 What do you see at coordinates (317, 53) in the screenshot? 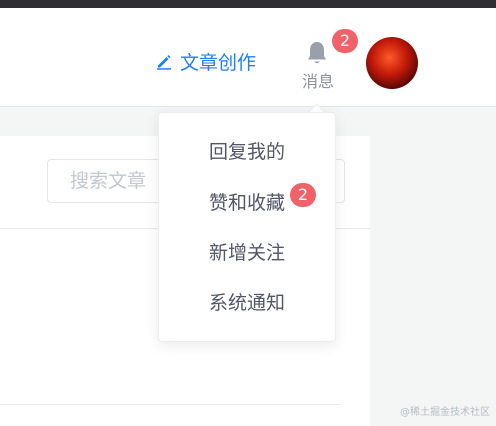
I see `bell-icon` at bounding box center [317, 53].